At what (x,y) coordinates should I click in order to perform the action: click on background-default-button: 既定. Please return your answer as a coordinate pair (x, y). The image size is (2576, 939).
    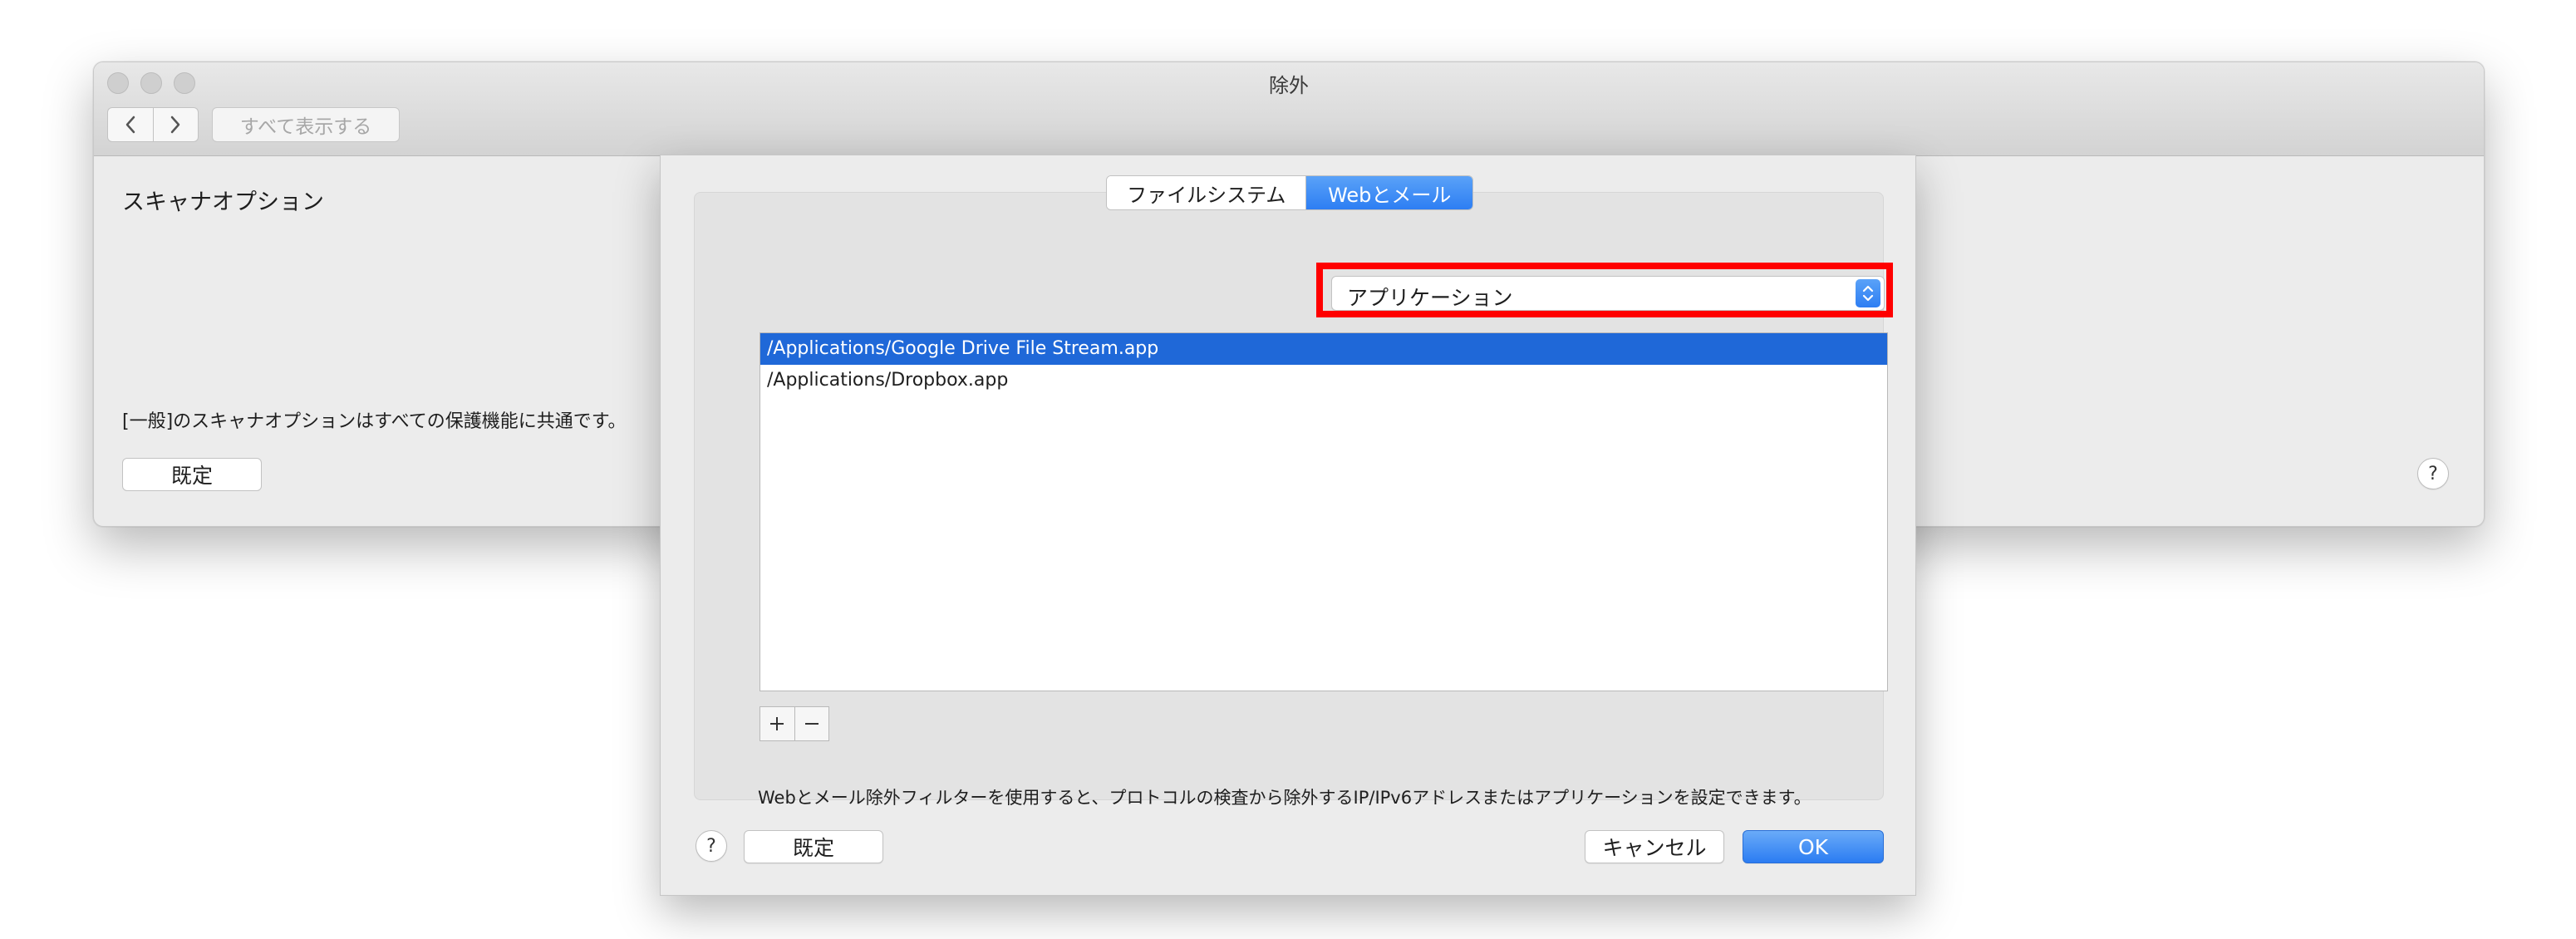
    Looking at the image, I should click on (192, 474).